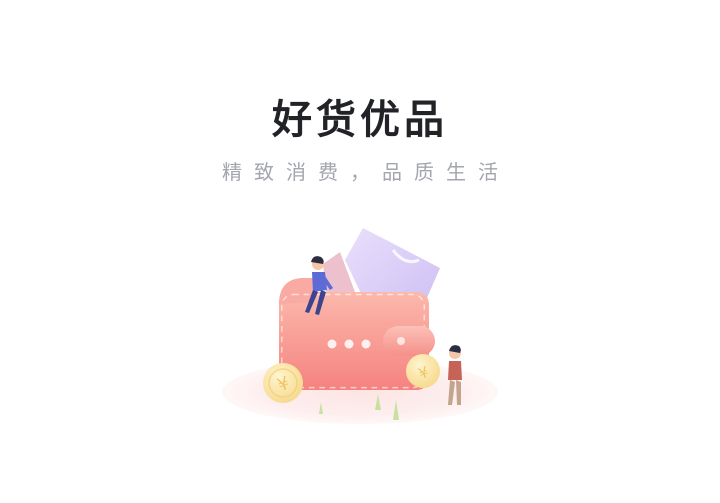  I want to click on page-title: 好货优品, so click(360, 120).